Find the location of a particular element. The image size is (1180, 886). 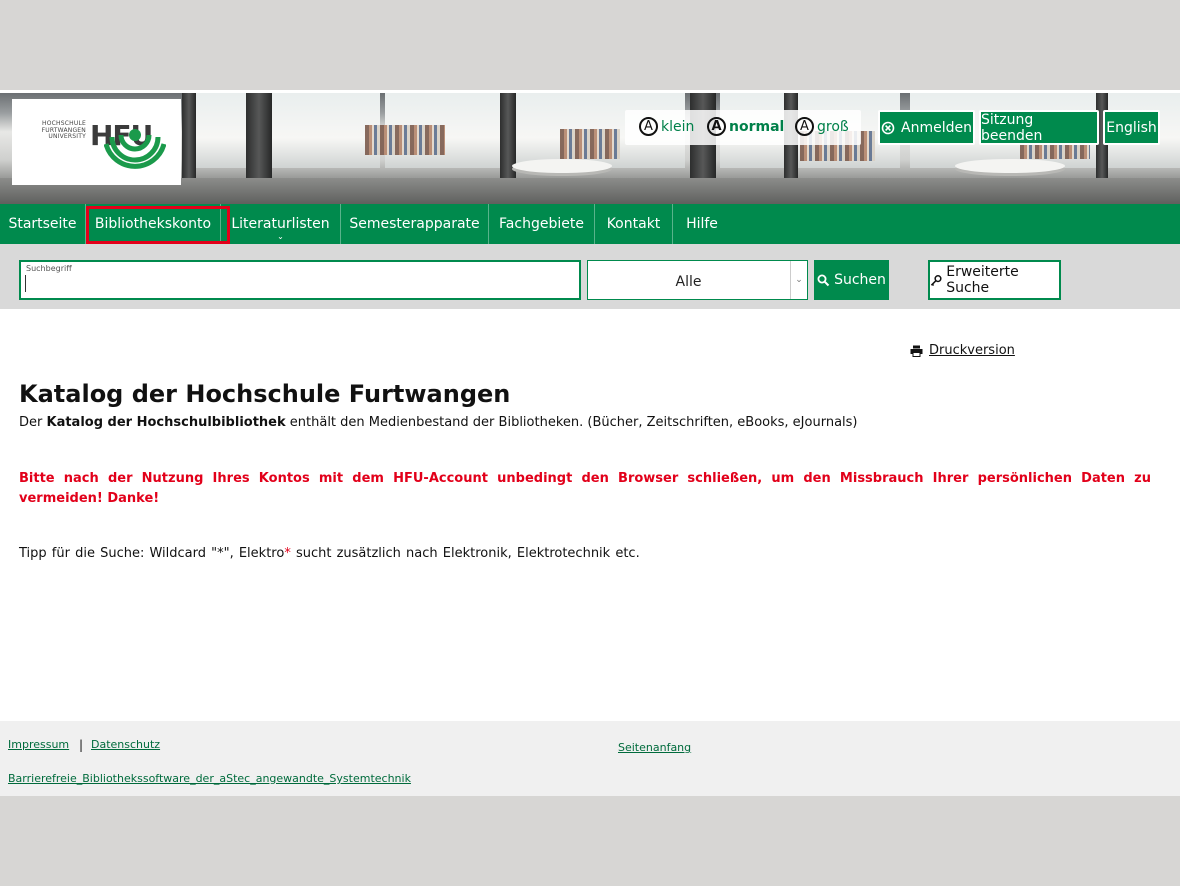

nav-kontakt: Kontakt is located at coordinates (634, 224).